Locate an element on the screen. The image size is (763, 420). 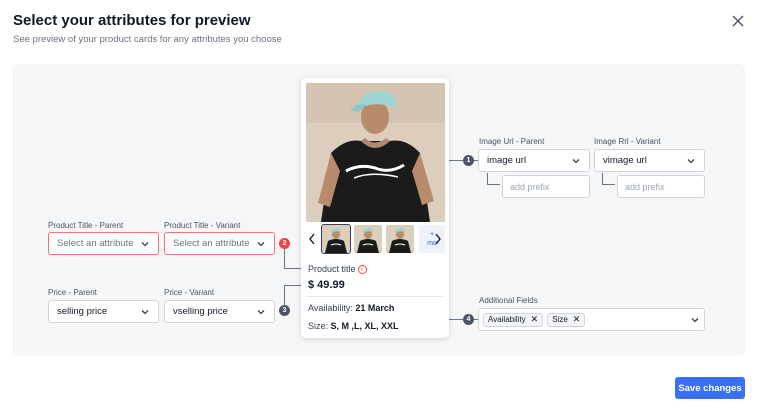
image-url-parent-label: Image Url - Parent is located at coordinates (512, 141).